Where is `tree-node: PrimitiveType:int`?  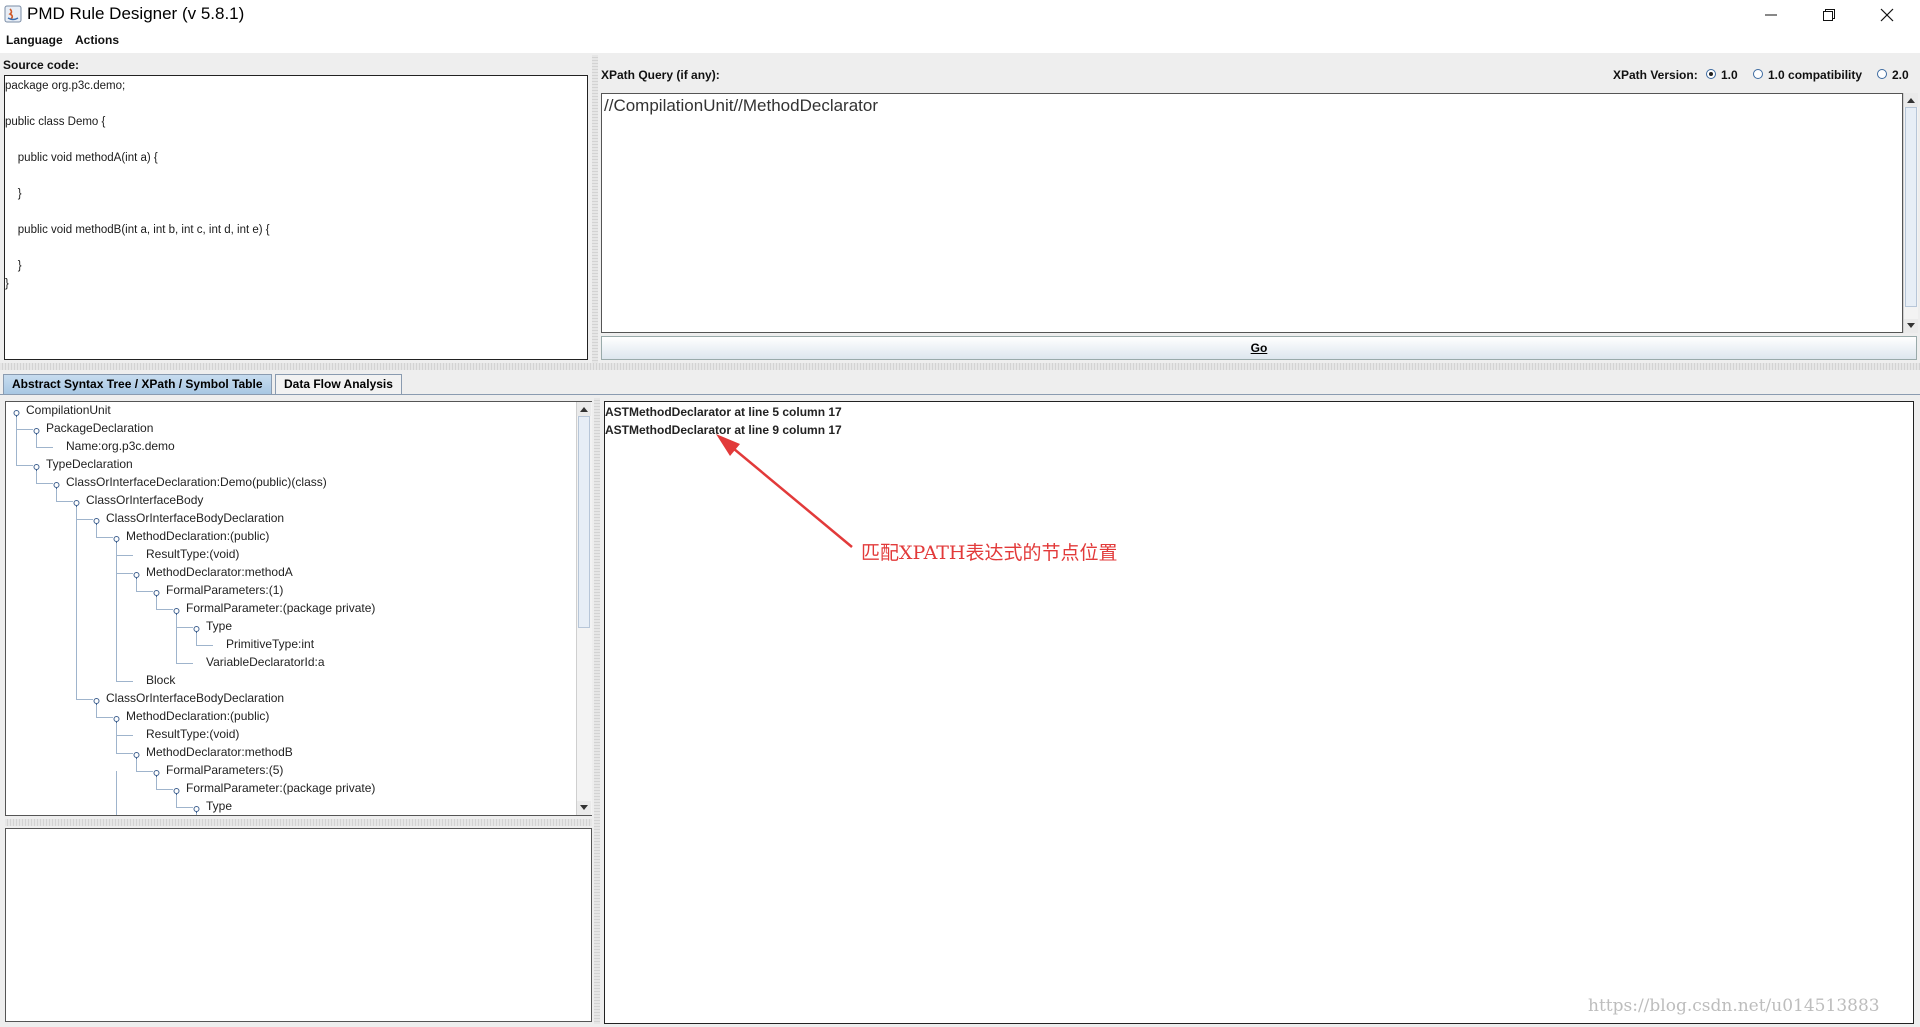 tree-node: PrimitiveType:int is located at coordinates (270, 644).